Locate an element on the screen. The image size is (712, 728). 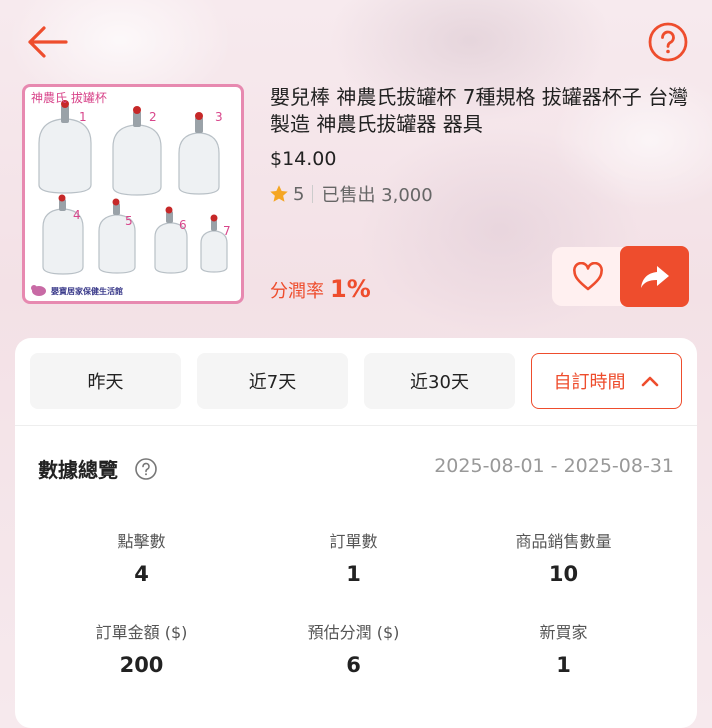
stat-label: 新買家 is located at coordinates (563, 632).